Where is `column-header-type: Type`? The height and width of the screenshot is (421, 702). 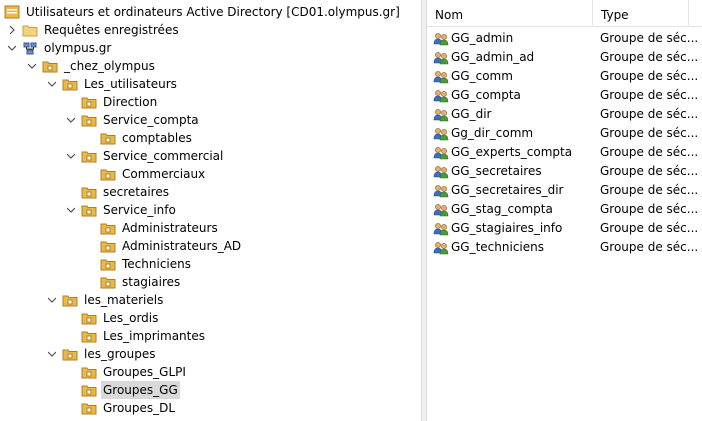
column-header-type: Type is located at coordinates (641, 13).